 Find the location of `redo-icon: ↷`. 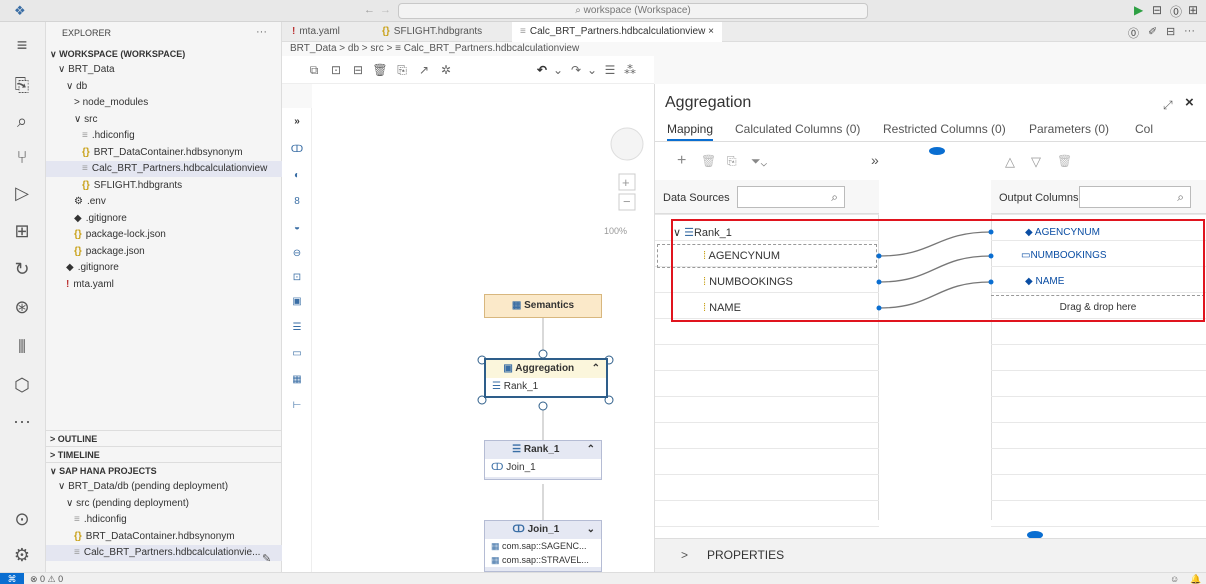

redo-icon: ↷ is located at coordinates (576, 70).